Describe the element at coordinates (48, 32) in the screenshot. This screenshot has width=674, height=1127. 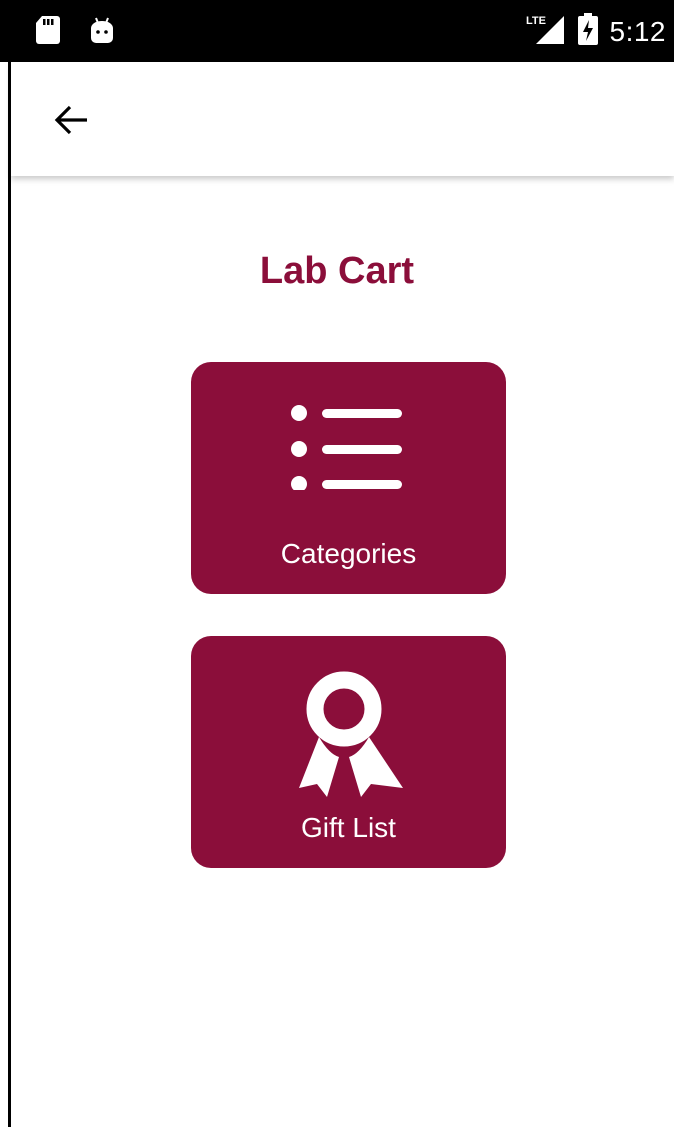
I see `sd-card-icon` at that location.